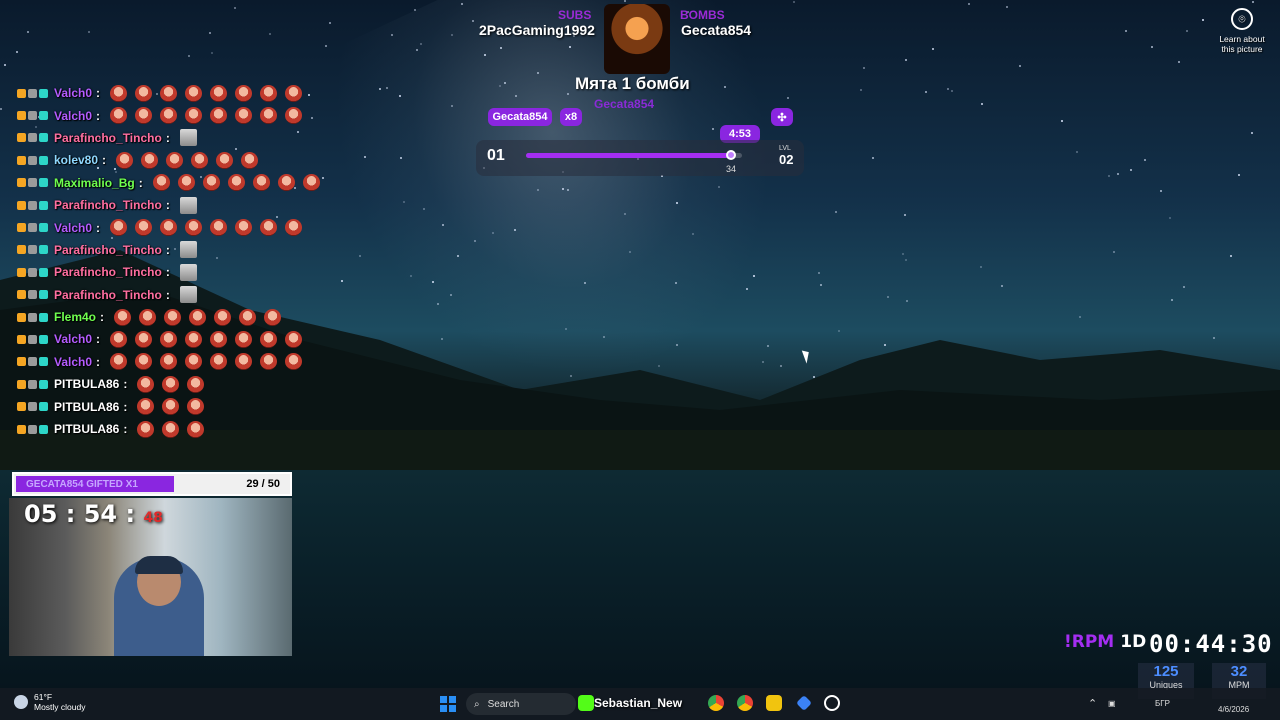 Image resolution: width=1280 pixels, height=720 pixels. Describe the element at coordinates (76, 160) in the screenshot. I see `chat-username: kolev80` at that location.